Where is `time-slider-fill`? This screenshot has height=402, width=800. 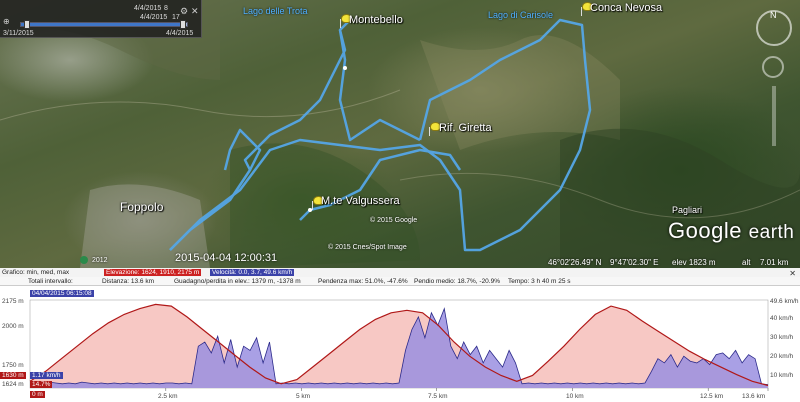 time-slider-fill is located at coordinates (102, 24).